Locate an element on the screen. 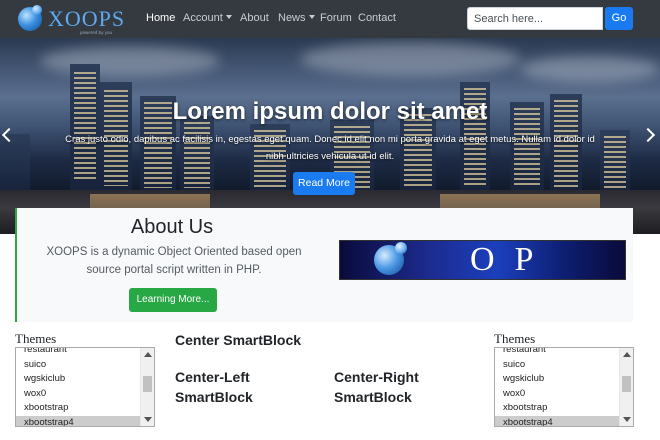 This screenshot has width=660, height=440. nav-item-home: Home is located at coordinates (160, 18).